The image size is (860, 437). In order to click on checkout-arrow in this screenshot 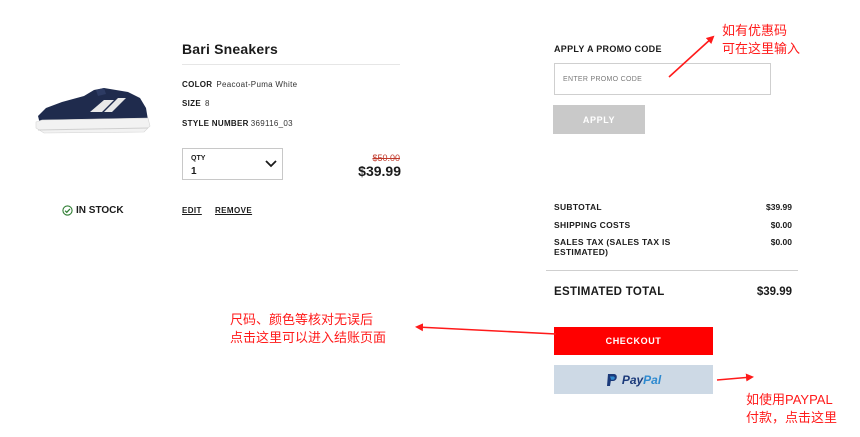, I will do `click(486, 329)`.